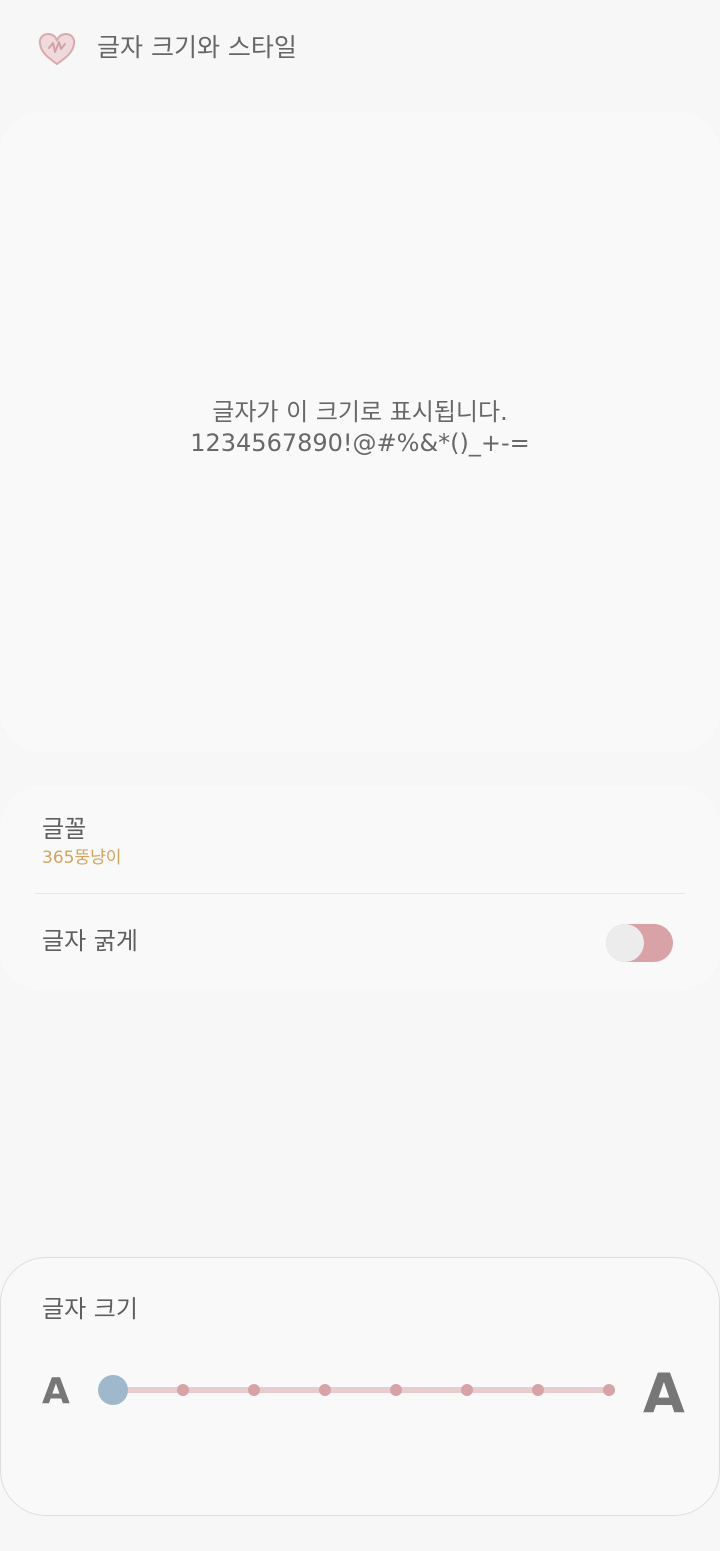 The height and width of the screenshot is (1551, 720). What do you see at coordinates (360, 428) in the screenshot?
I see `preview-text: 글자가 이 크기로 표시됩니다. 1234567890!@#%&*()_+-=` at bounding box center [360, 428].